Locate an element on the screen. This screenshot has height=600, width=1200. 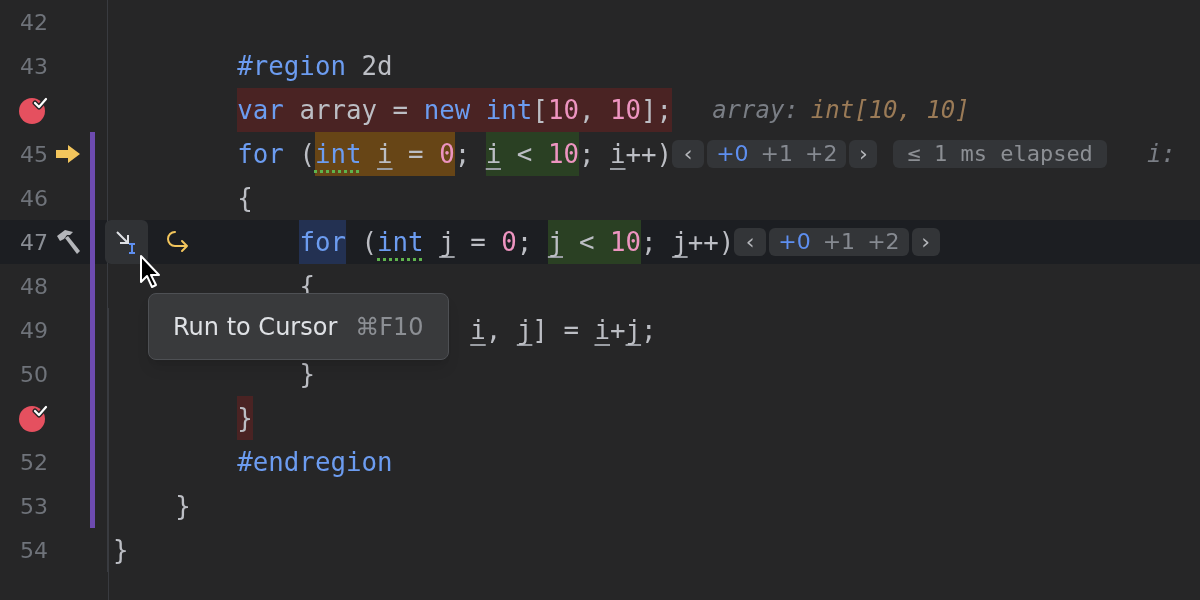
line-number: 54 is located at coordinates (34, 550).